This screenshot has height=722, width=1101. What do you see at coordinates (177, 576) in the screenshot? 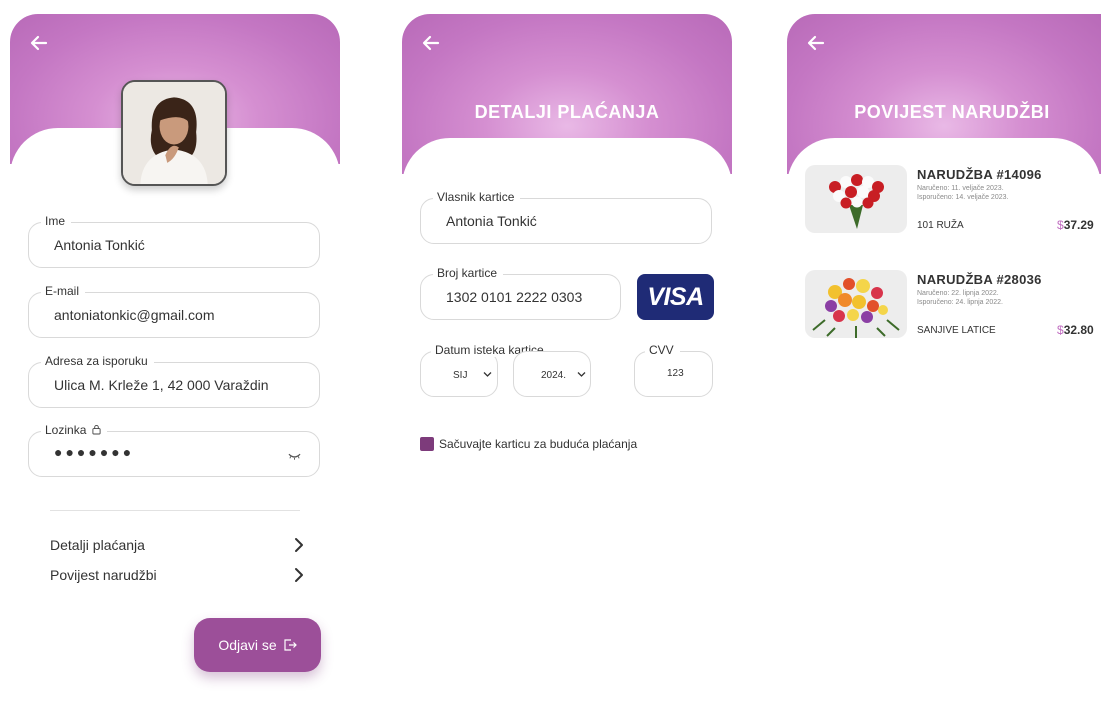
I see `menu-item-order-history: Povijest narudžbi` at bounding box center [177, 576].